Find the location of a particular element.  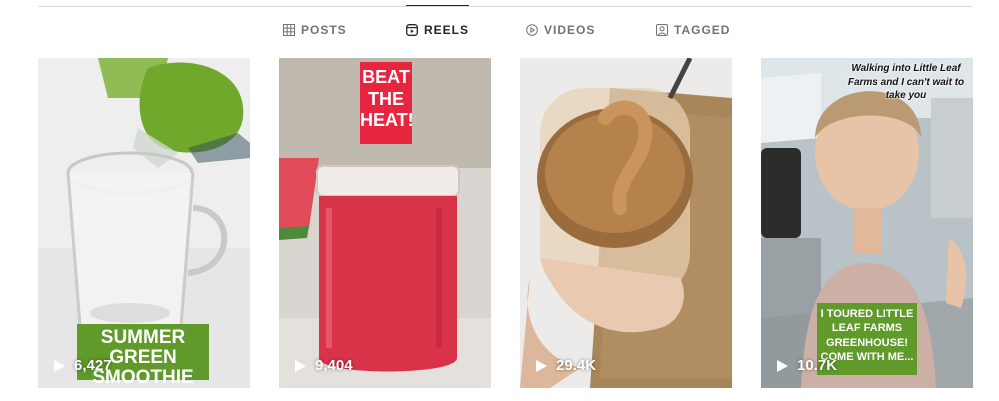

view-count: 10.7K is located at coordinates (806, 365).